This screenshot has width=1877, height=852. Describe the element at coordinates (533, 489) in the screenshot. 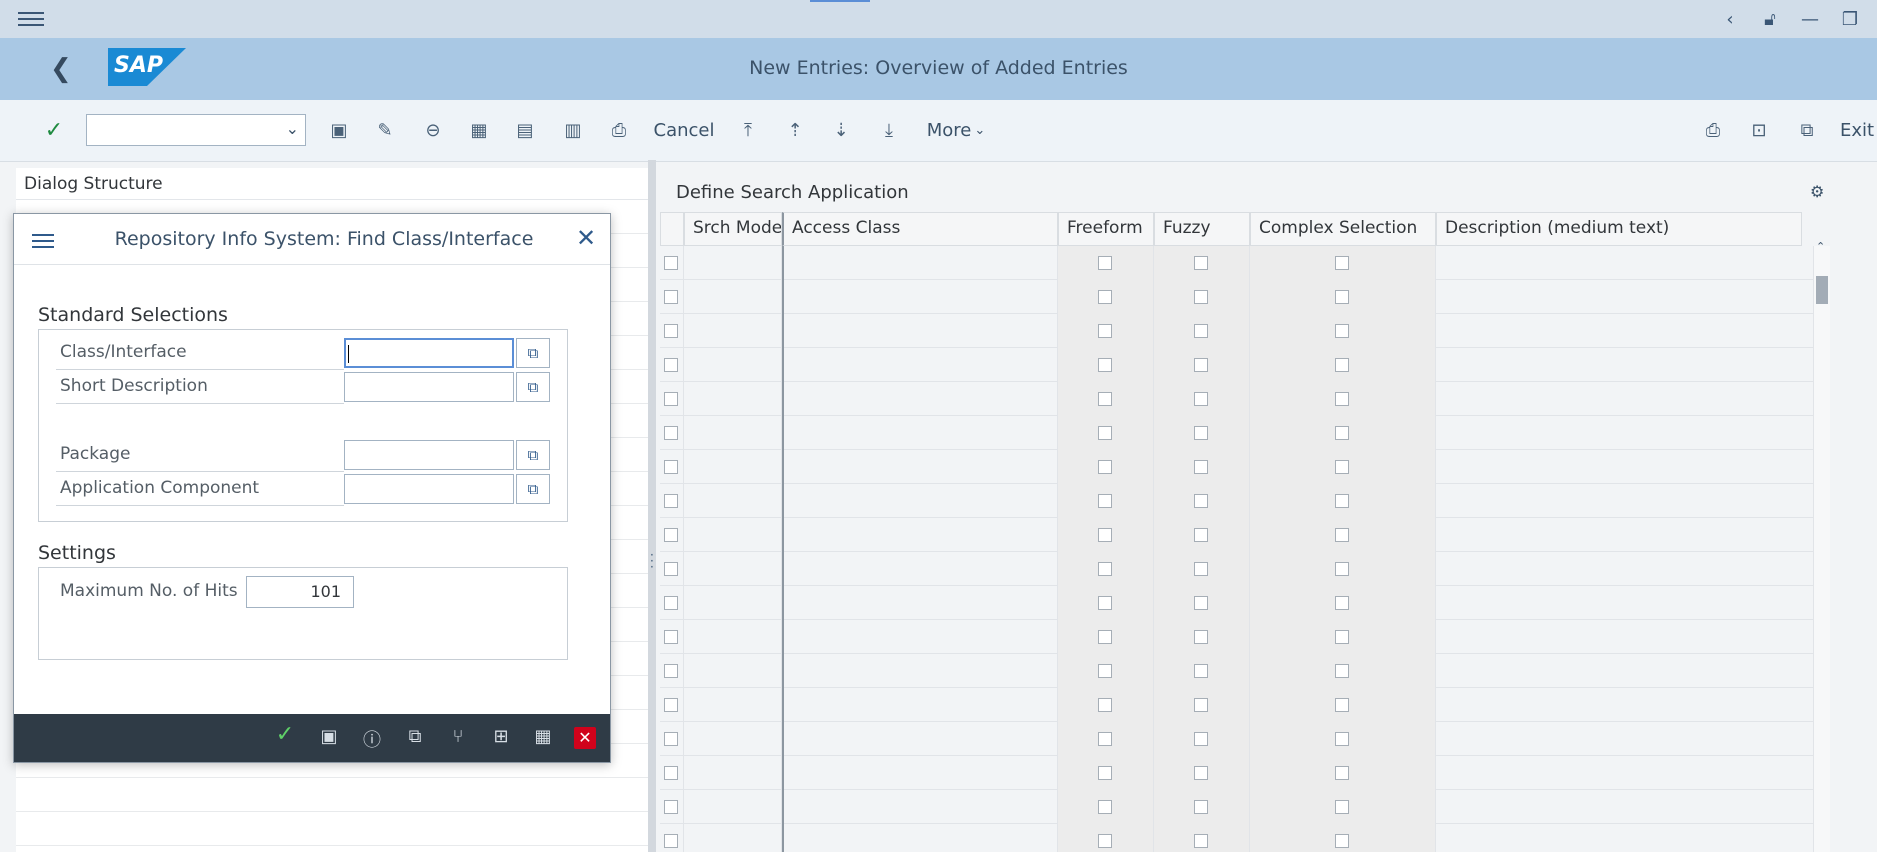

I see `application-component-multiple-selection-icon: ⧉` at that location.